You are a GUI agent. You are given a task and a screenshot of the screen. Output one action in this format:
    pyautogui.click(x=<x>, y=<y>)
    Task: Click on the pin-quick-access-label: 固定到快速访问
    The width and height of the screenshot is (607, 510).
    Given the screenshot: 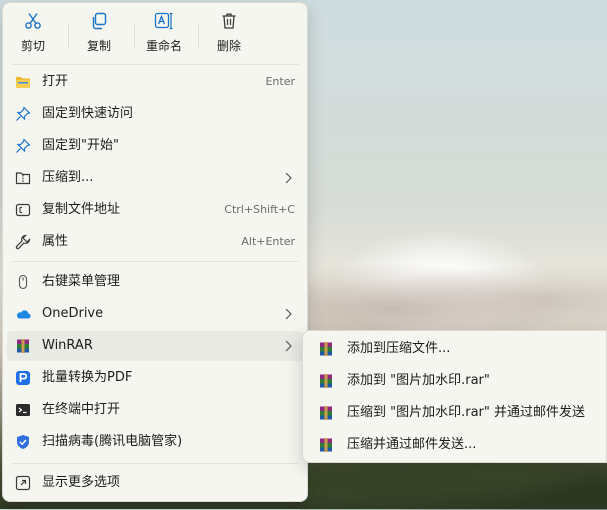 What is the action you would take?
    pyautogui.click(x=88, y=113)
    